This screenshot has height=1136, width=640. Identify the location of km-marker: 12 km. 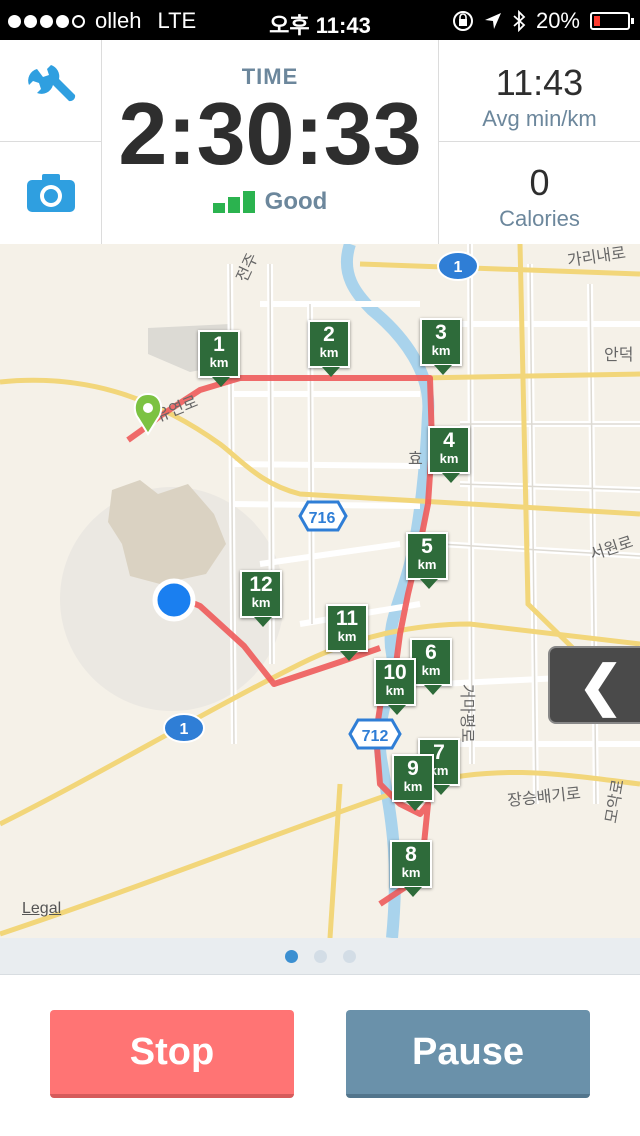
(261, 598).